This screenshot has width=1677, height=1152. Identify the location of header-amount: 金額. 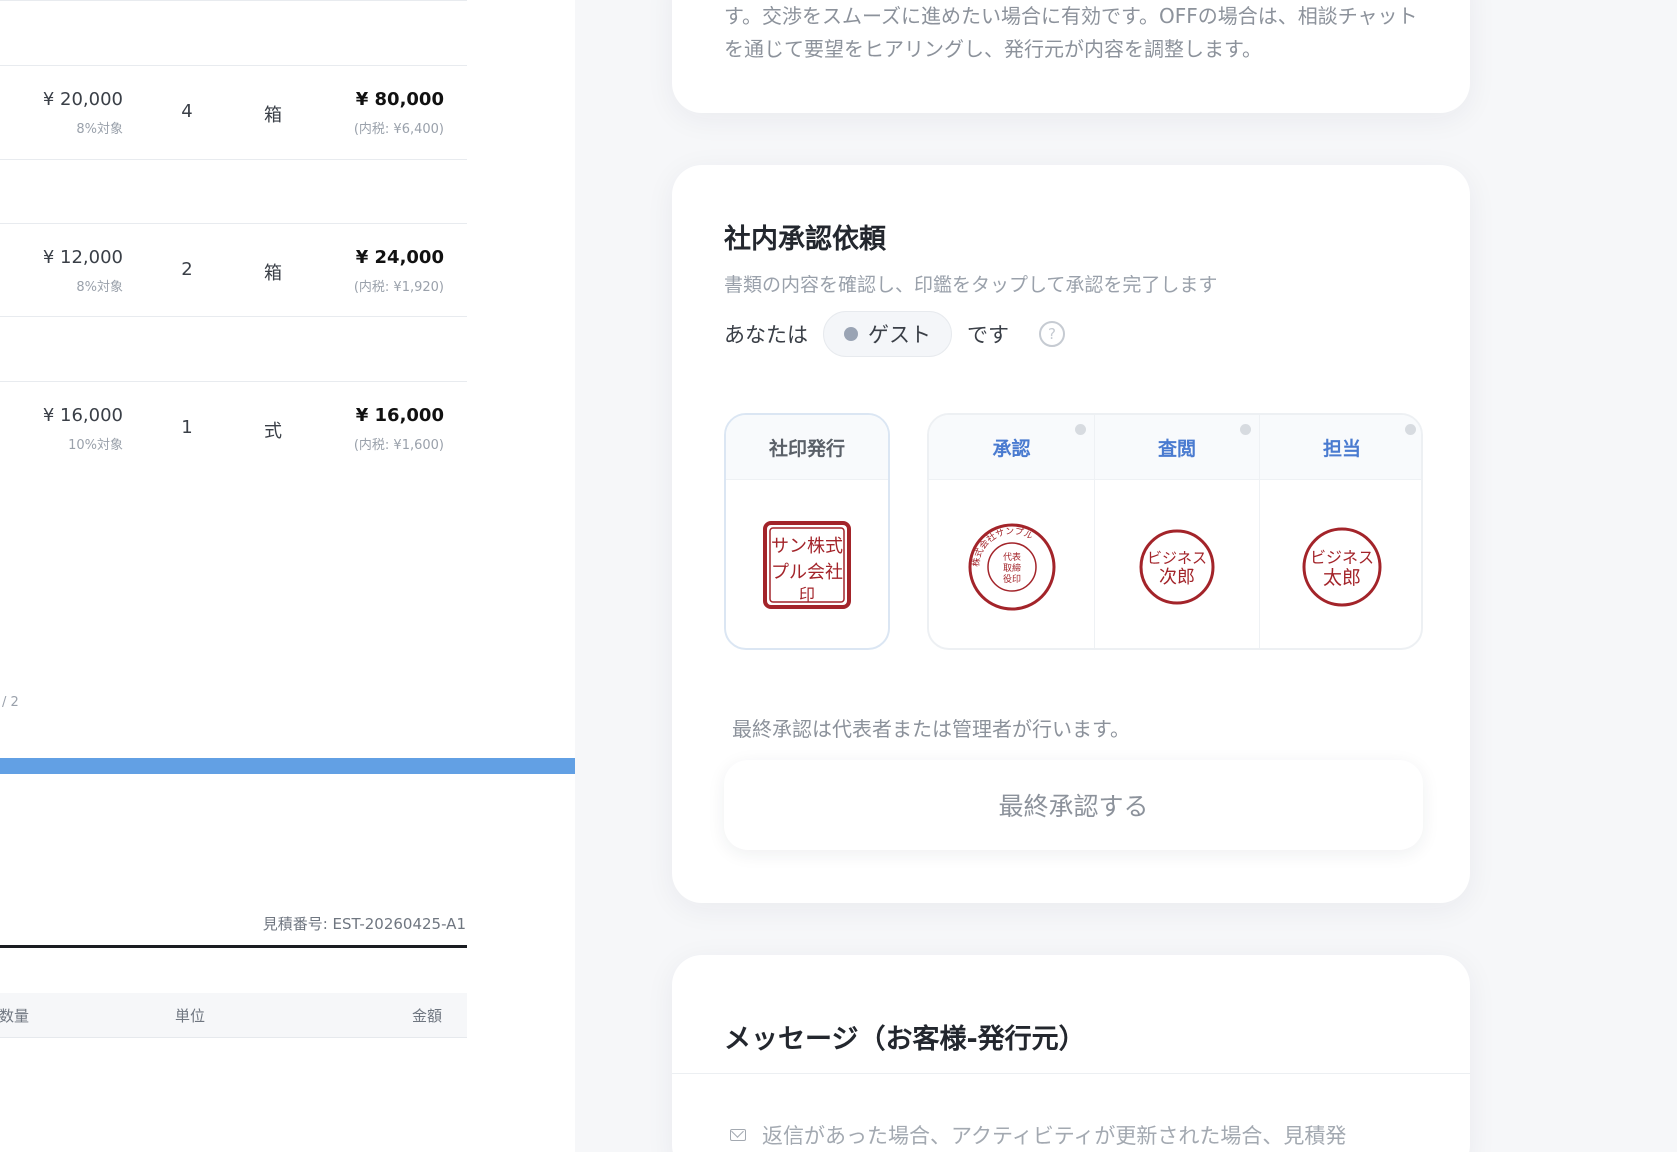
(427, 1016).